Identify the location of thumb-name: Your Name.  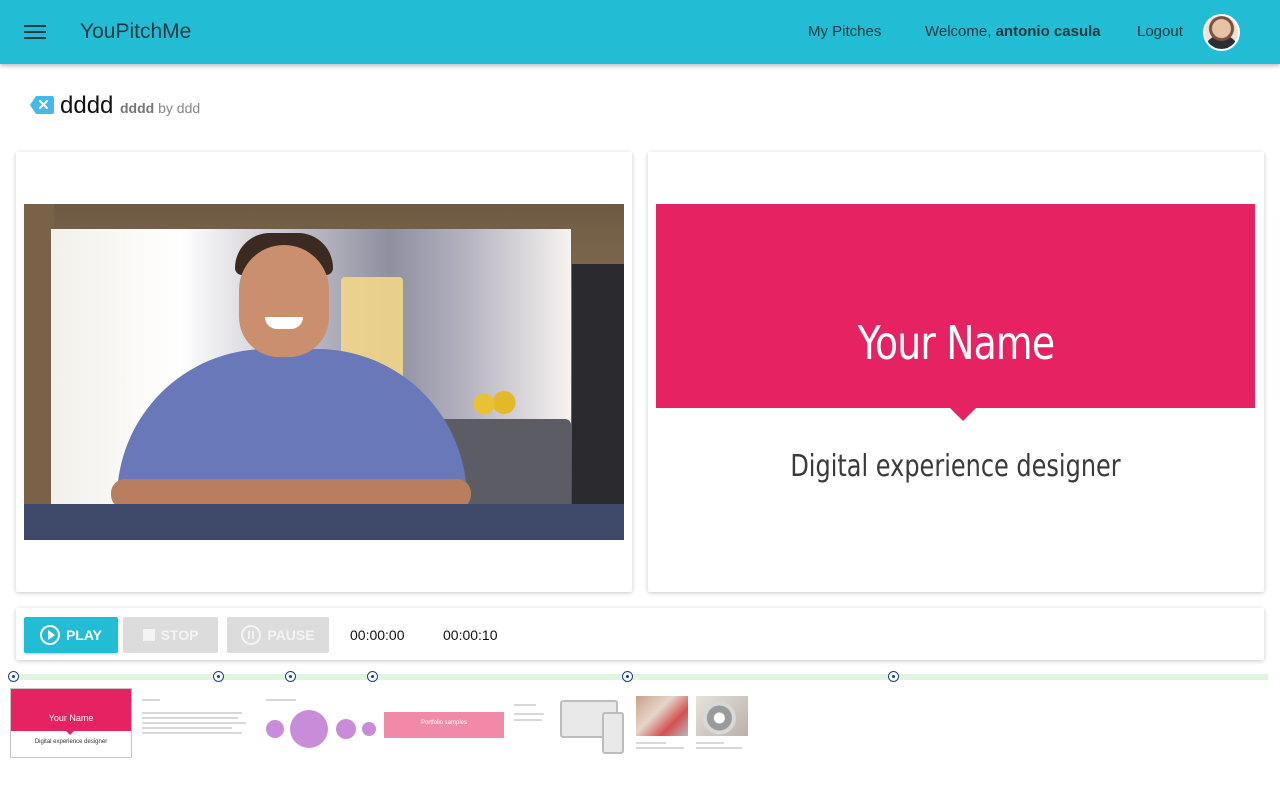
(71, 718).